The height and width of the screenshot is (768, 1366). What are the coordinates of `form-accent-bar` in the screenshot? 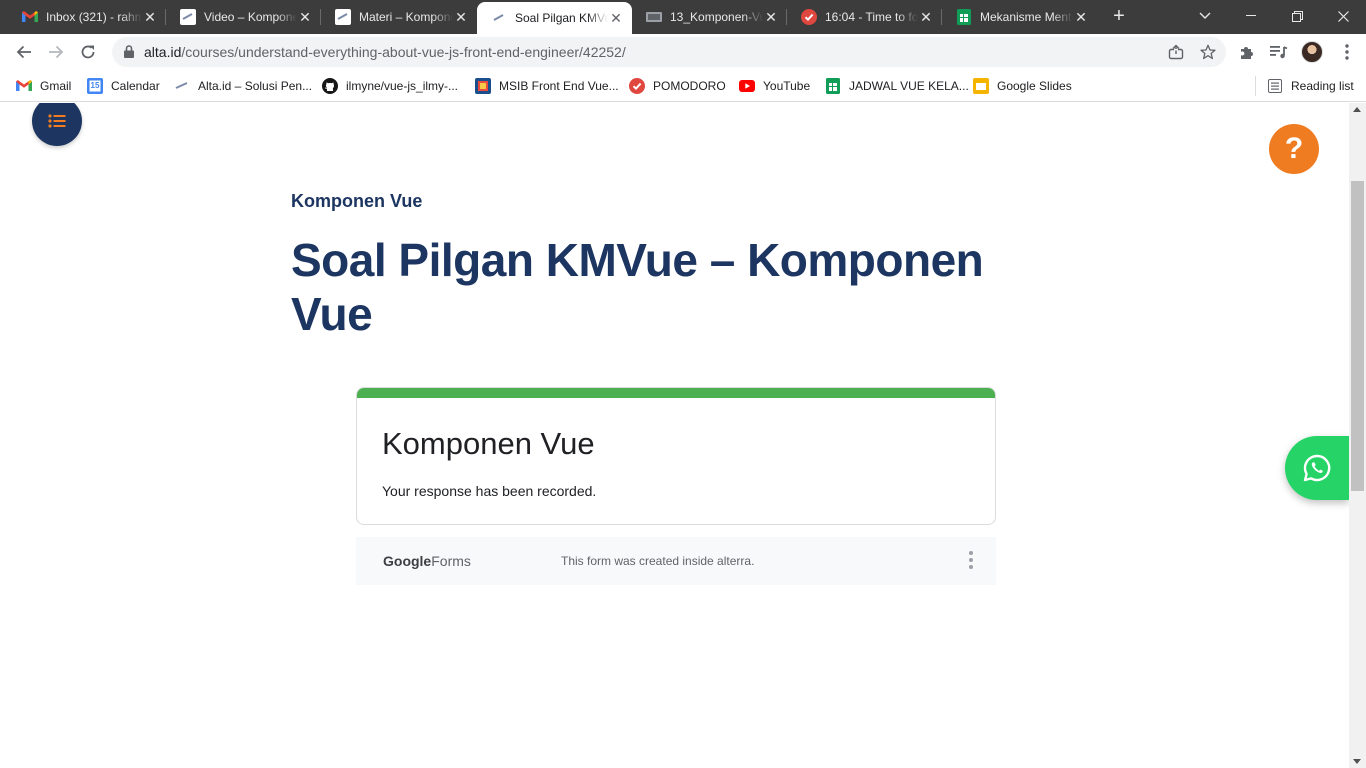 It's located at (676, 393).